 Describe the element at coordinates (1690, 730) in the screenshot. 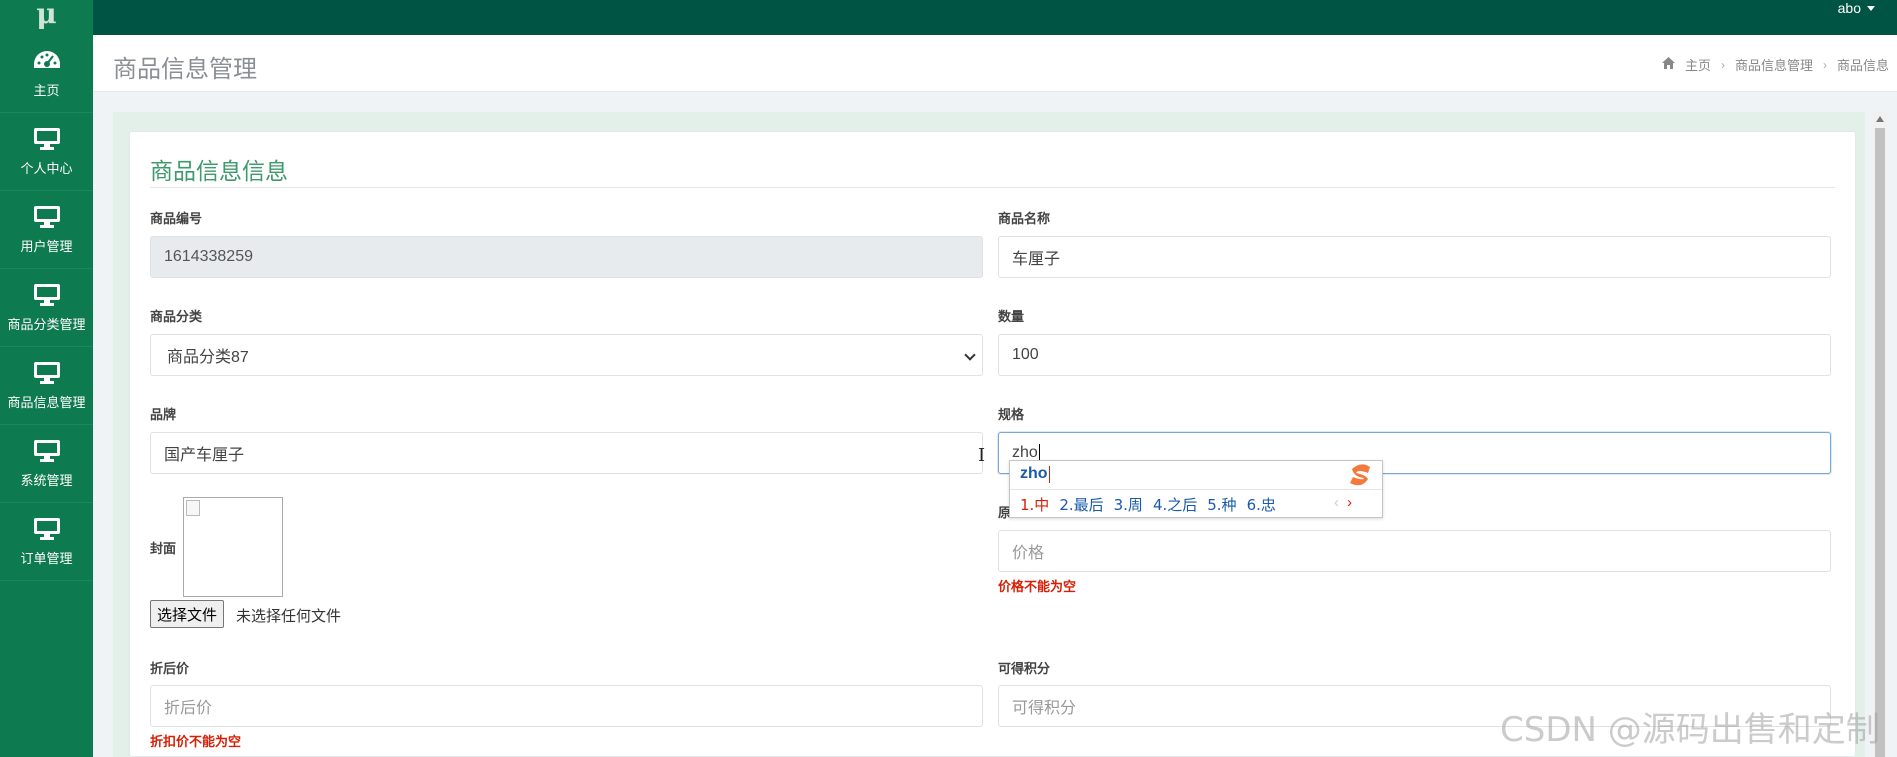

I see `watermark: CSDN @源码出售和定制` at that location.